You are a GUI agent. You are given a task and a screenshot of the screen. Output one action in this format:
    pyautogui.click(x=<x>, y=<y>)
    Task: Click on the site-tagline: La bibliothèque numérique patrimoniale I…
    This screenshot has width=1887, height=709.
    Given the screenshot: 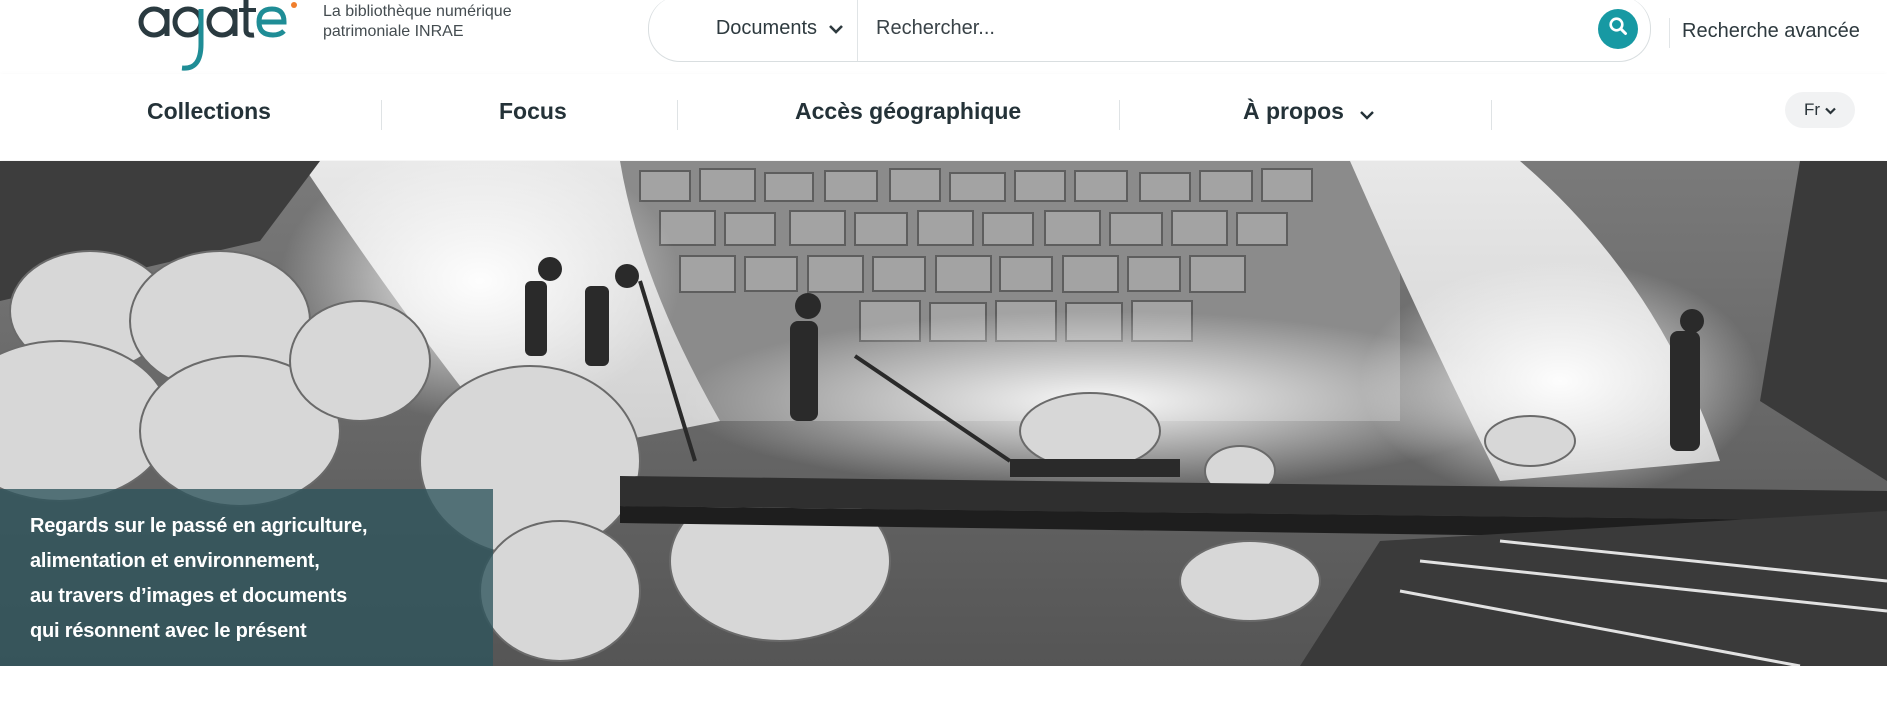 What is the action you would take?
    pyautogui.click(x=417, y=22)
    